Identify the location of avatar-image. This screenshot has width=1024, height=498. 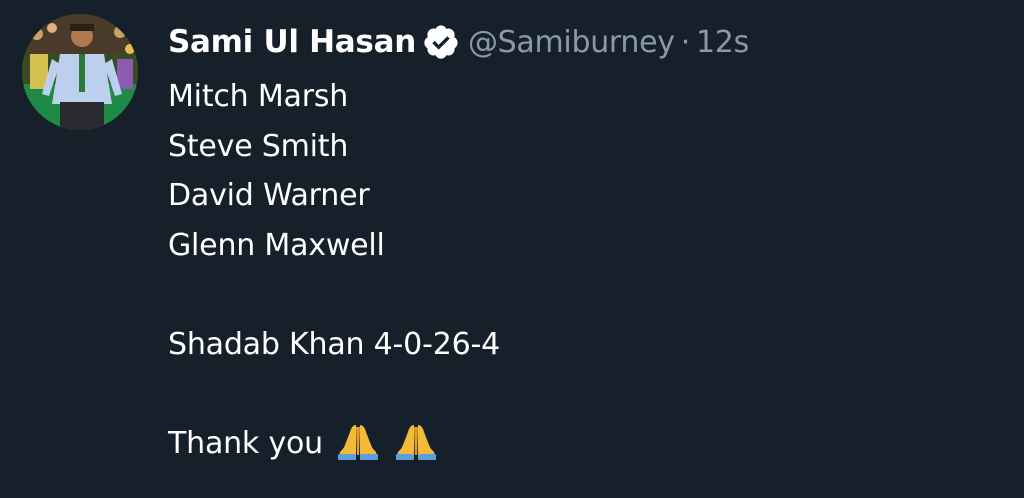
(80, 72).